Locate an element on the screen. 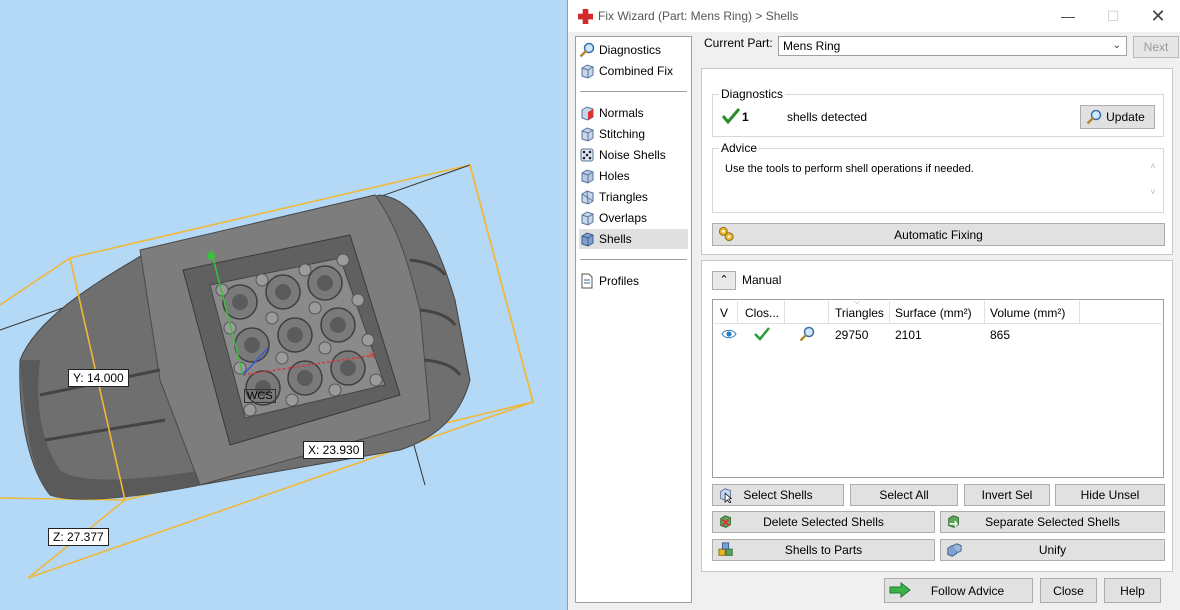 The image size is (1180, 610). close-button: Close is located at coordinates (1068, 590).